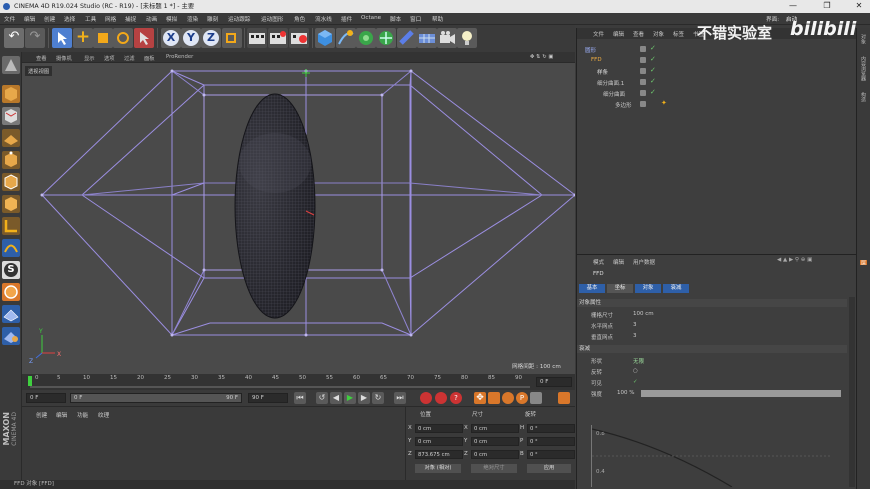 The width and height of the screenshot is (870, 489). What do you see at coordinates (11, 160) in the screenshot?
I see `points-mode-icon` at bounding box center [11, 160].